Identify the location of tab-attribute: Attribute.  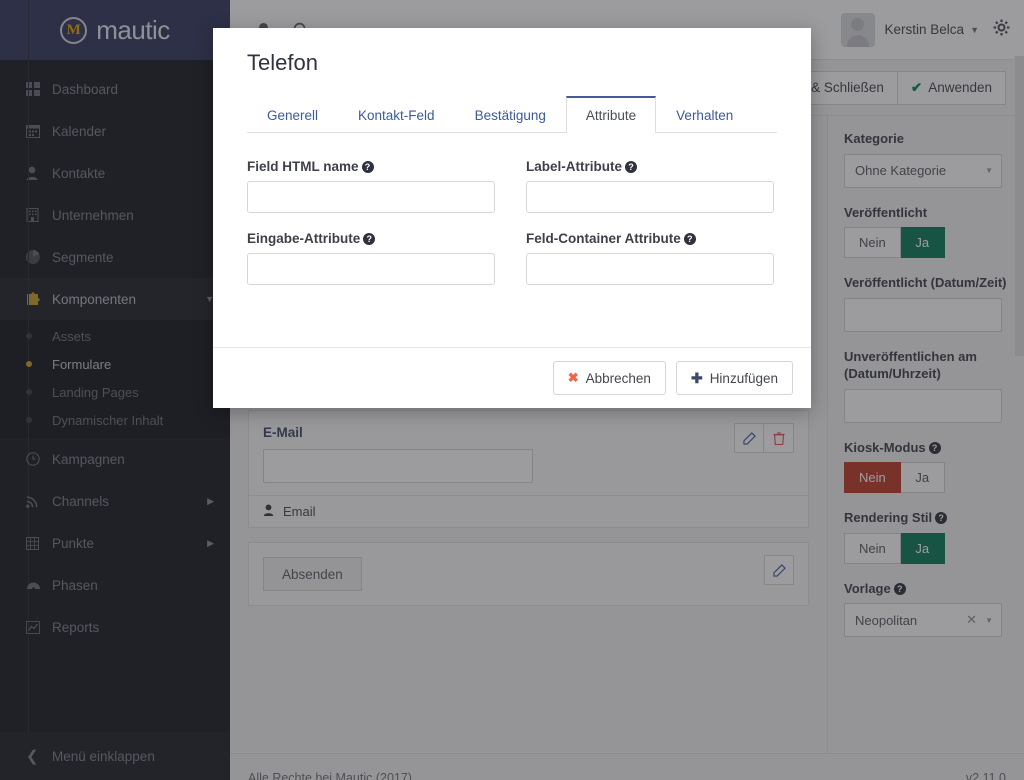
(611, 114).